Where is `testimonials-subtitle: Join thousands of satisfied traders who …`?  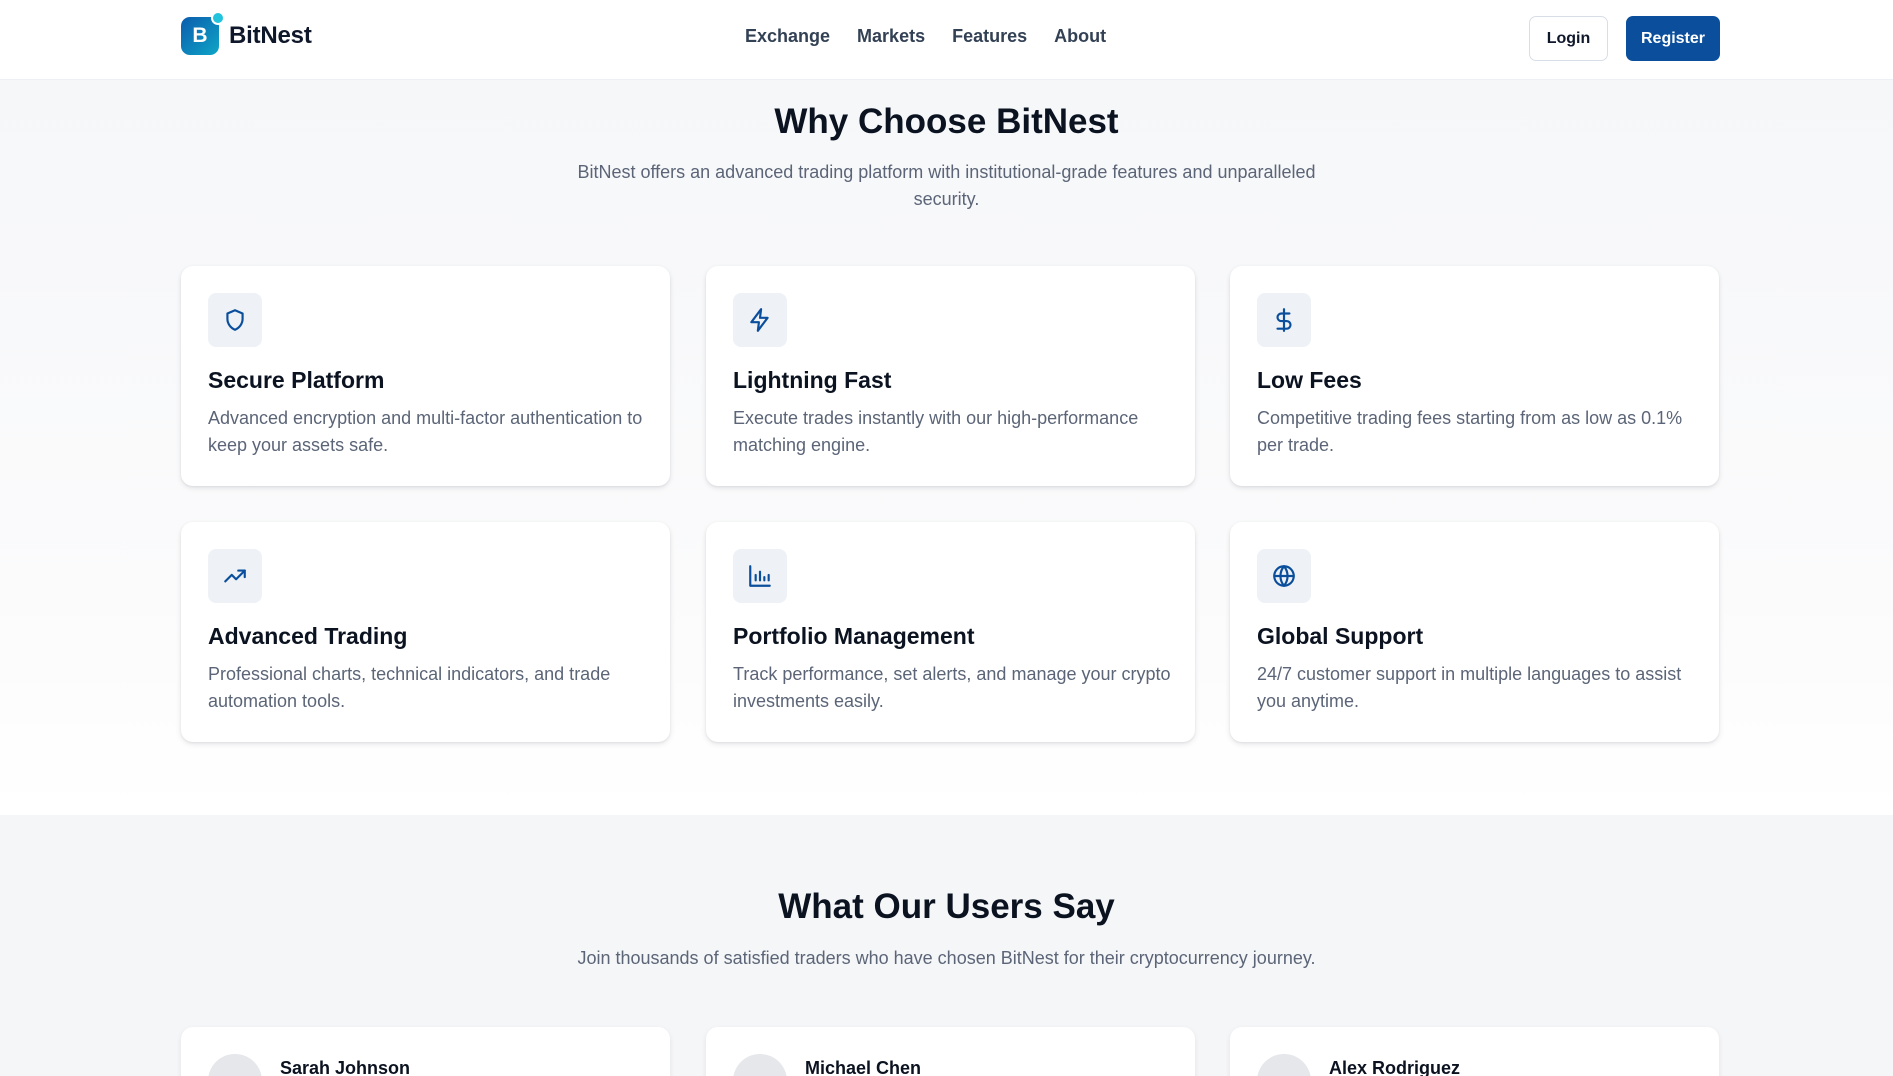
testimonials-subtitle: Join thousands of satisfied traders who … is located at coordinates (946, 958).